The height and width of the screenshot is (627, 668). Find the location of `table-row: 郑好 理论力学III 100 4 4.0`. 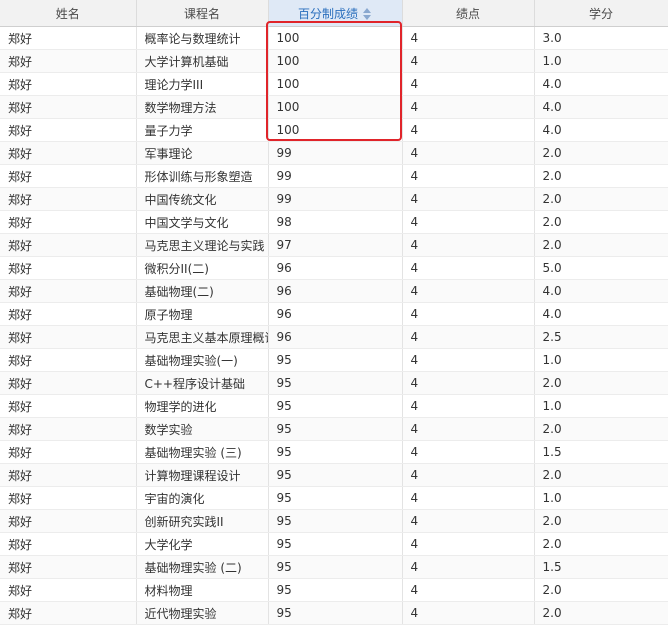

table-row: 郑好 理论力学III 100 4 4.0 is located at coordinates (334, 84).